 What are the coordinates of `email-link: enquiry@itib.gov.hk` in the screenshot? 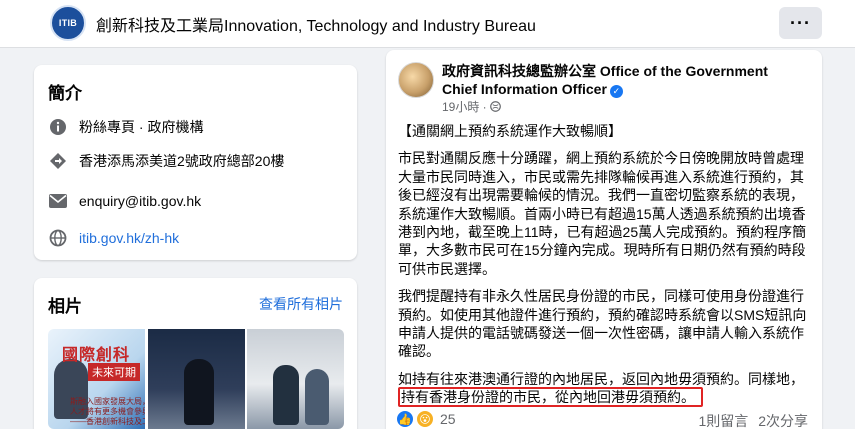 It's located at (140, 201).